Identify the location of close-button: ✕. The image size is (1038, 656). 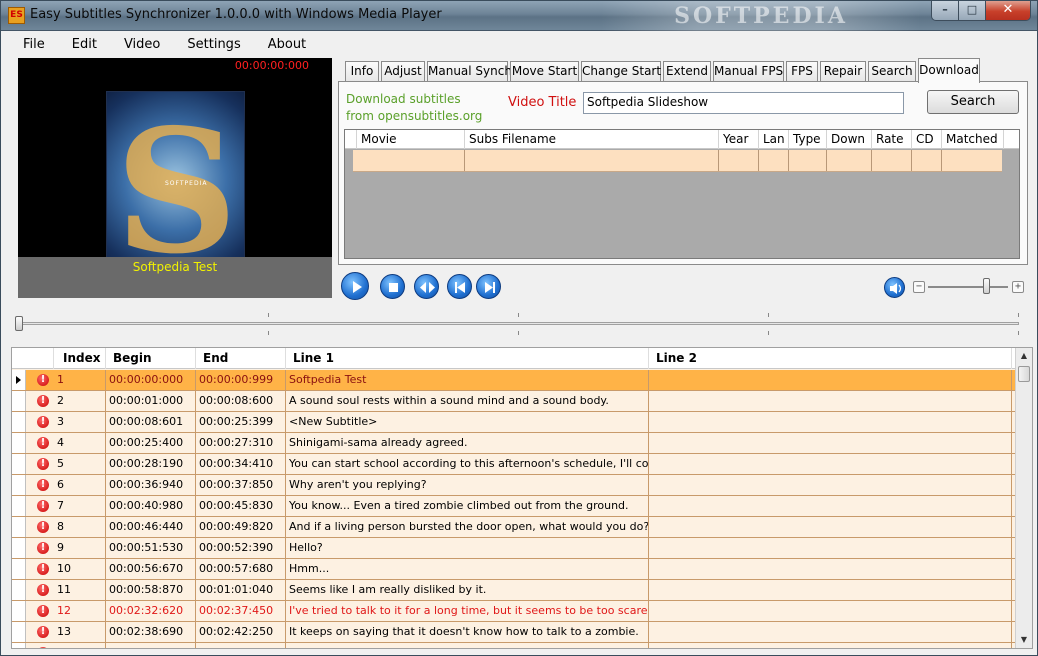
(1008, 10).